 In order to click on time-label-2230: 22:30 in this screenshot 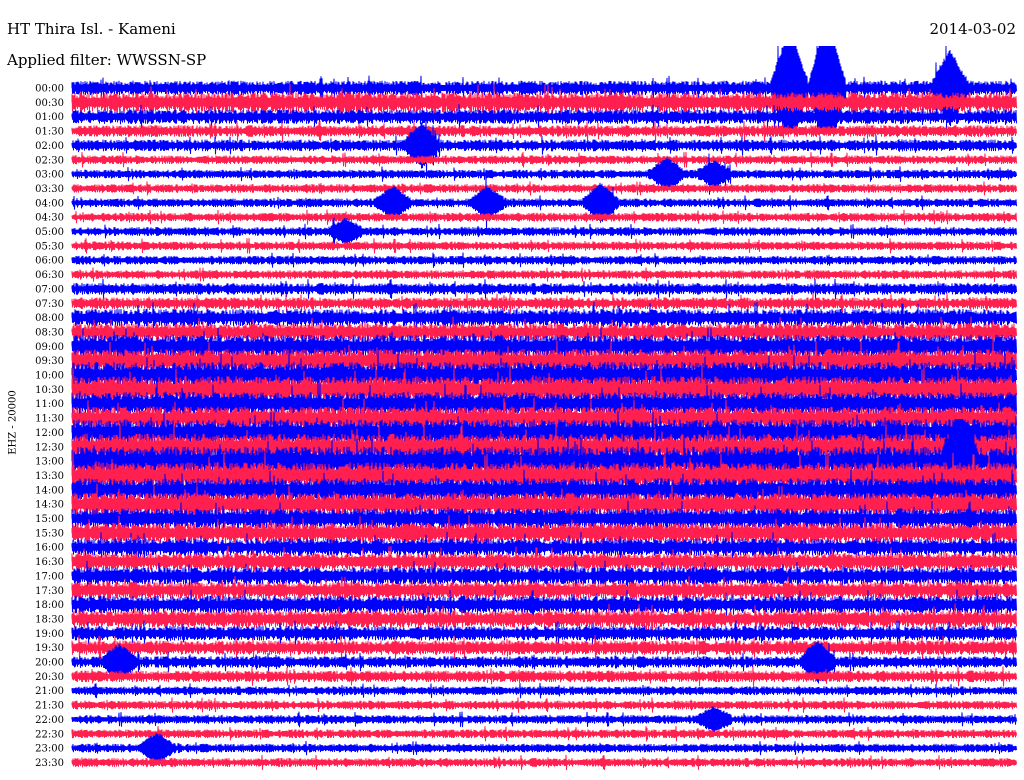, I will do `click(49, 734)`.